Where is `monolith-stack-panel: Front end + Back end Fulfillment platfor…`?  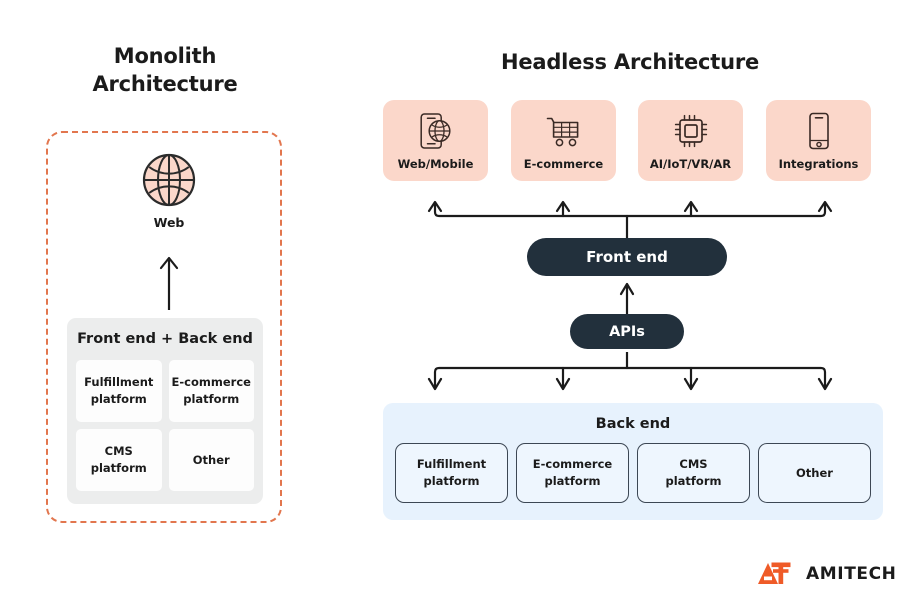 monolith-stack-panel: Front end + Back end Fulfillment platfor… is located at coordinates (165, 411).